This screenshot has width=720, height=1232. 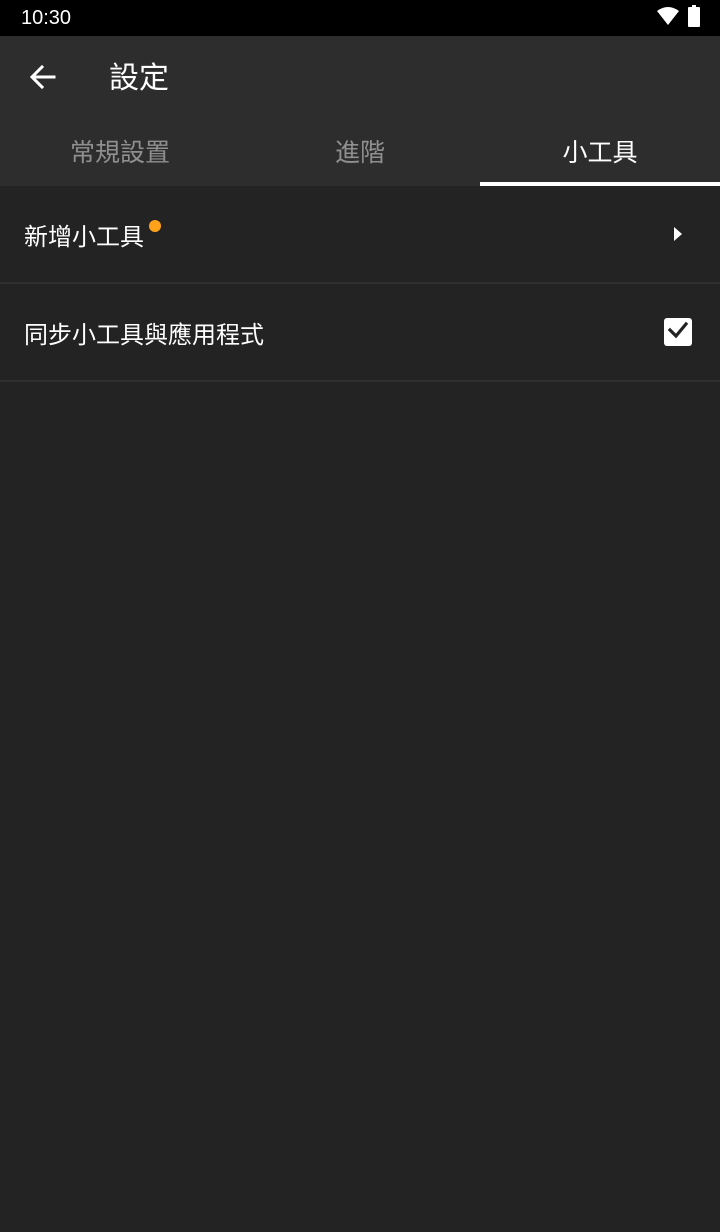 I want to click on status-time: 10:30, so click(x=46, y=18).